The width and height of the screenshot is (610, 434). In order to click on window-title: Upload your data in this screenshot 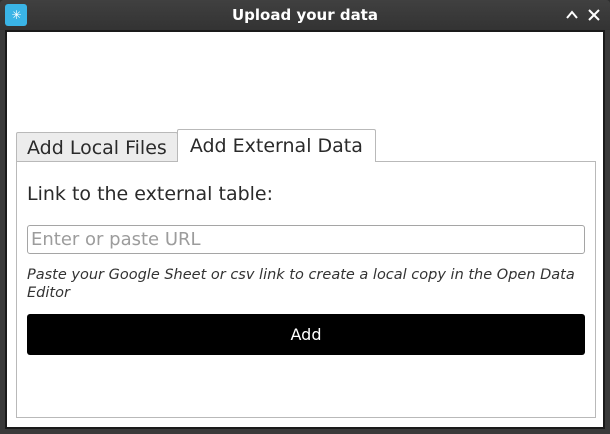, I will do `click(305, 15)`.